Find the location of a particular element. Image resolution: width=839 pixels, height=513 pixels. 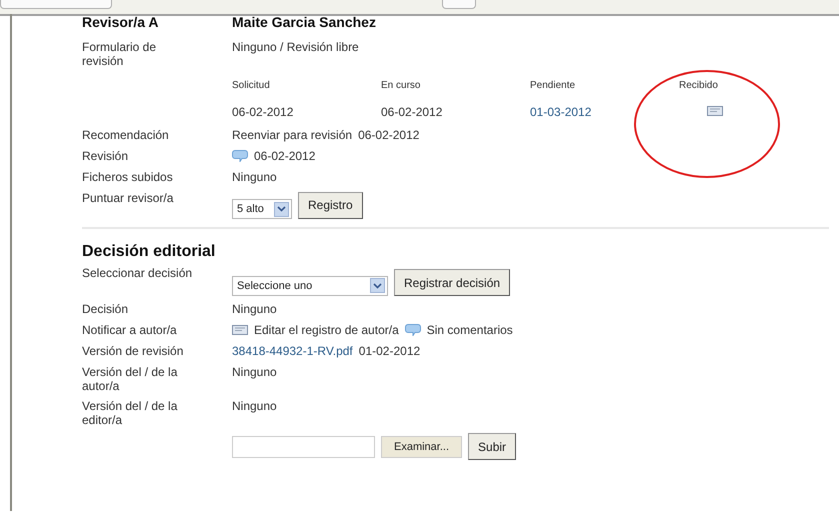

date-header: En curso is located at coordinates (401, 85).